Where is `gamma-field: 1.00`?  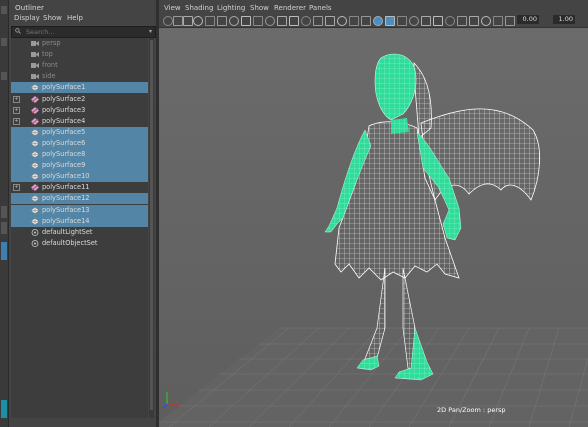
gamma-field: 1.00 is located at coordinates (564, 19).